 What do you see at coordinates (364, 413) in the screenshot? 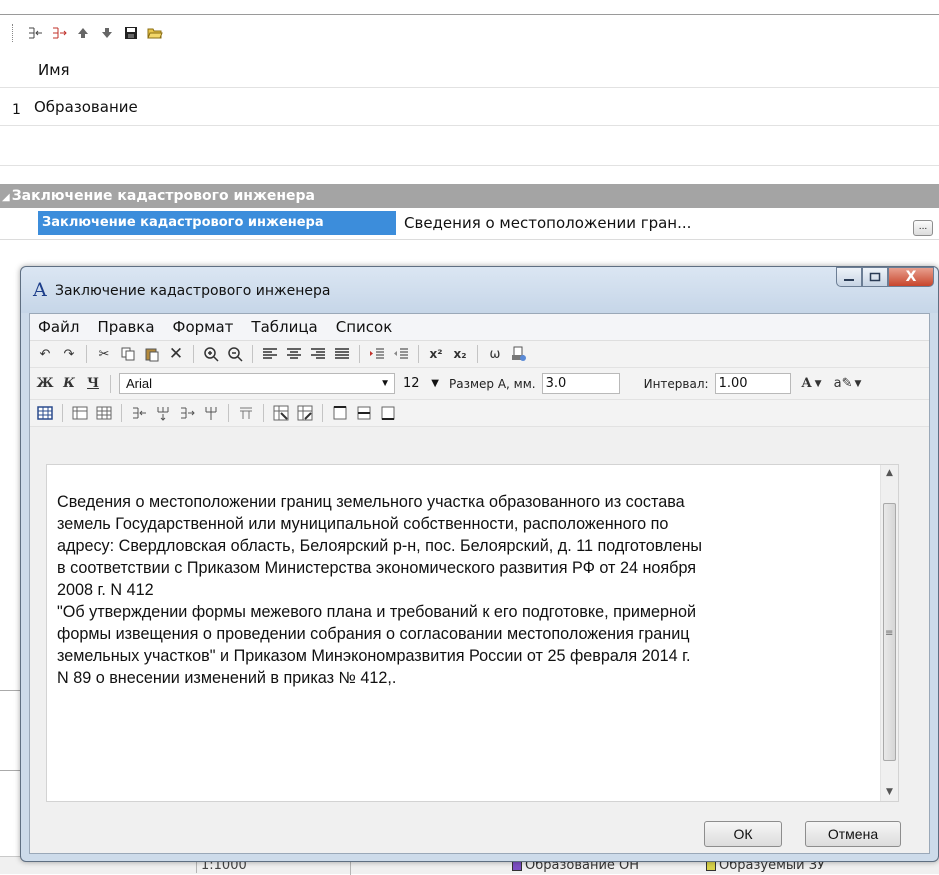
I see `border-middle-icon` at bounding box center [364, 413].